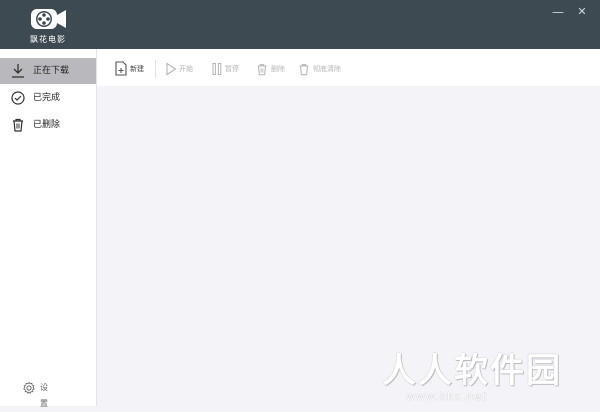 This screenshot has height=412, width=600. I want to click on settings-label: 设置, so click(44, 395).